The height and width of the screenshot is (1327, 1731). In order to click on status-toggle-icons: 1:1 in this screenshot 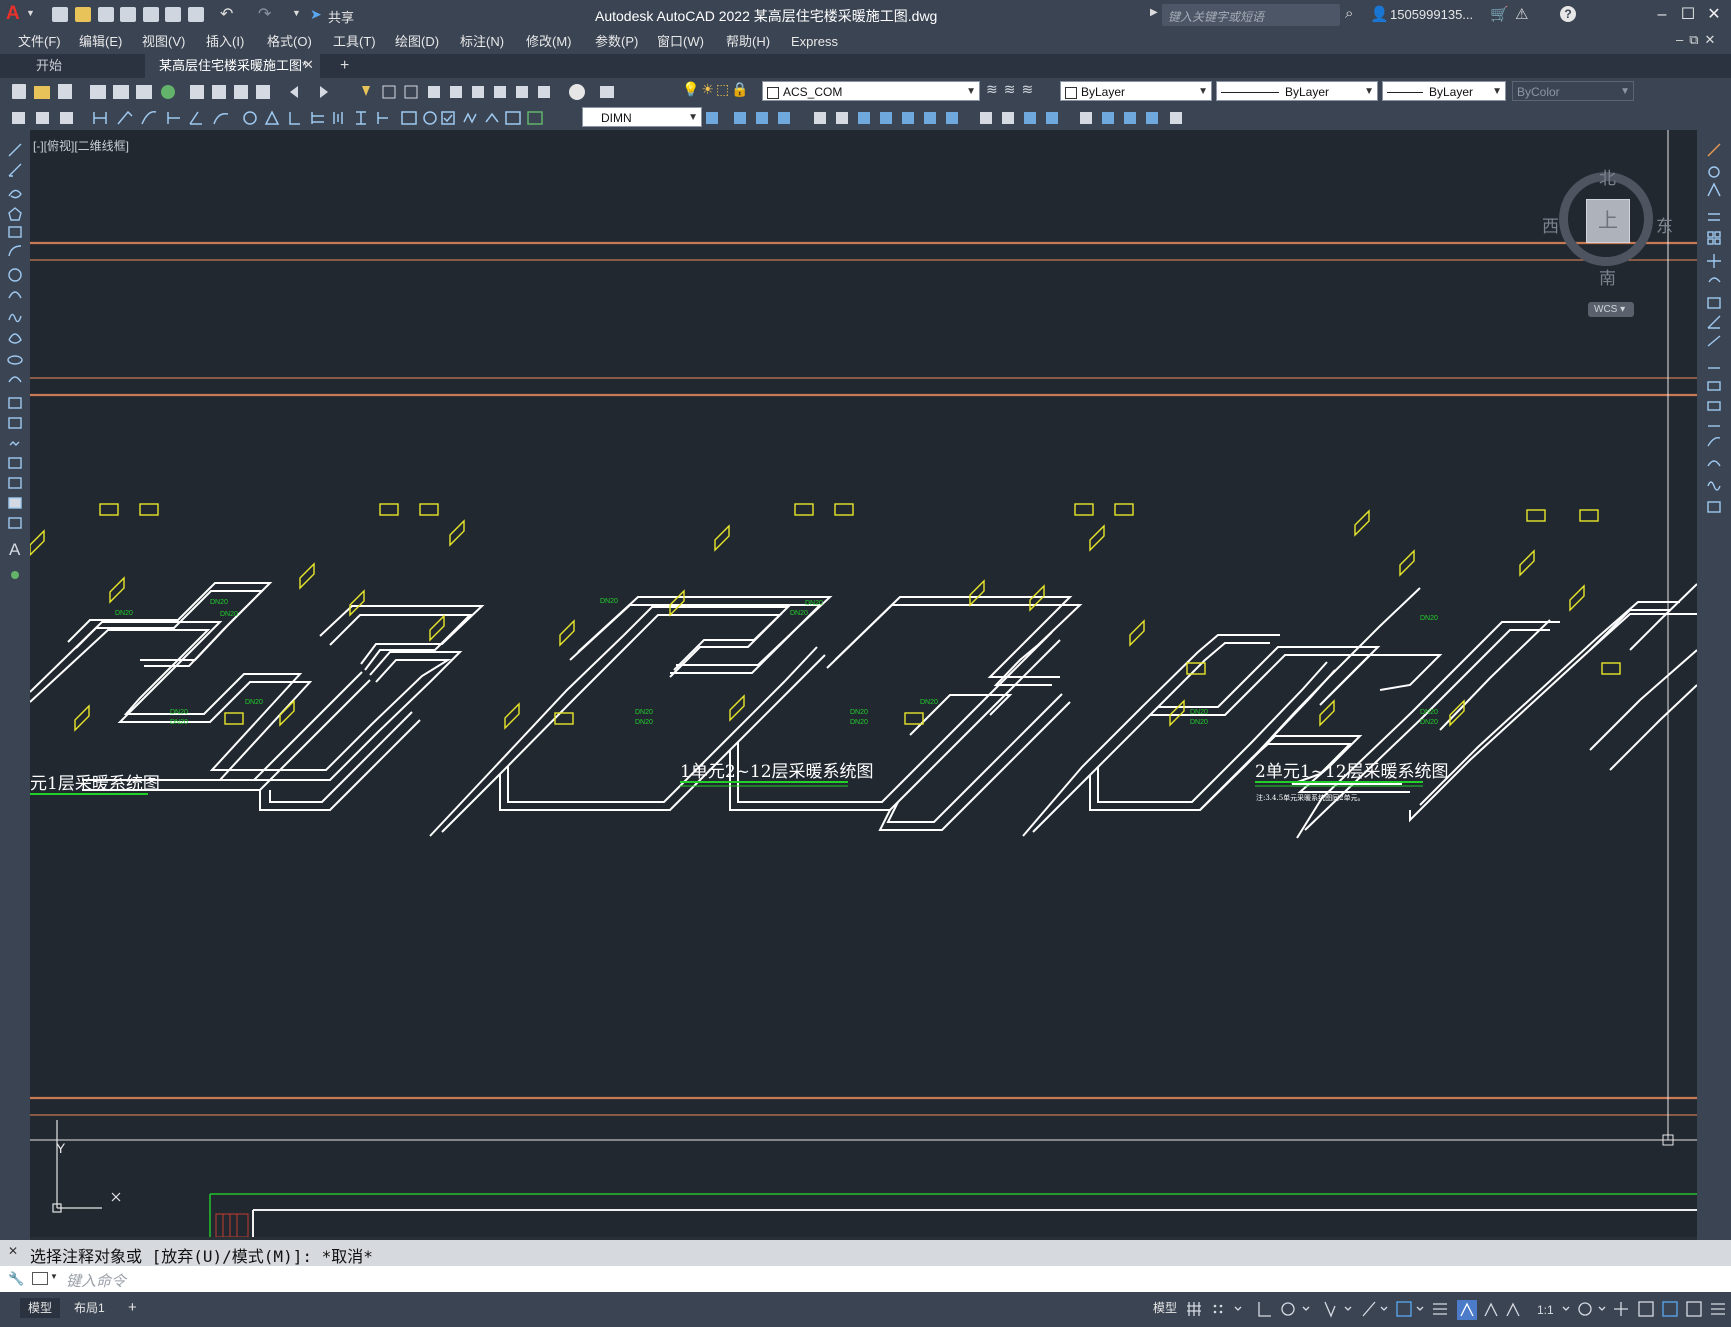, I will do `click(1458, 1310)`.